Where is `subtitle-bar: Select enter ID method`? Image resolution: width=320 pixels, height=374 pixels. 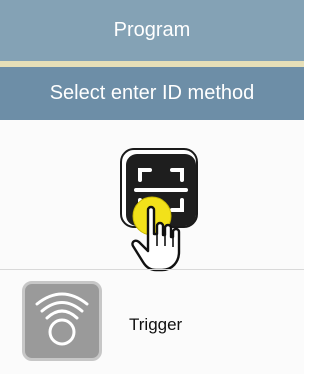
subtitle-bar: Select enter ID method is located at coordinates (152, 93).